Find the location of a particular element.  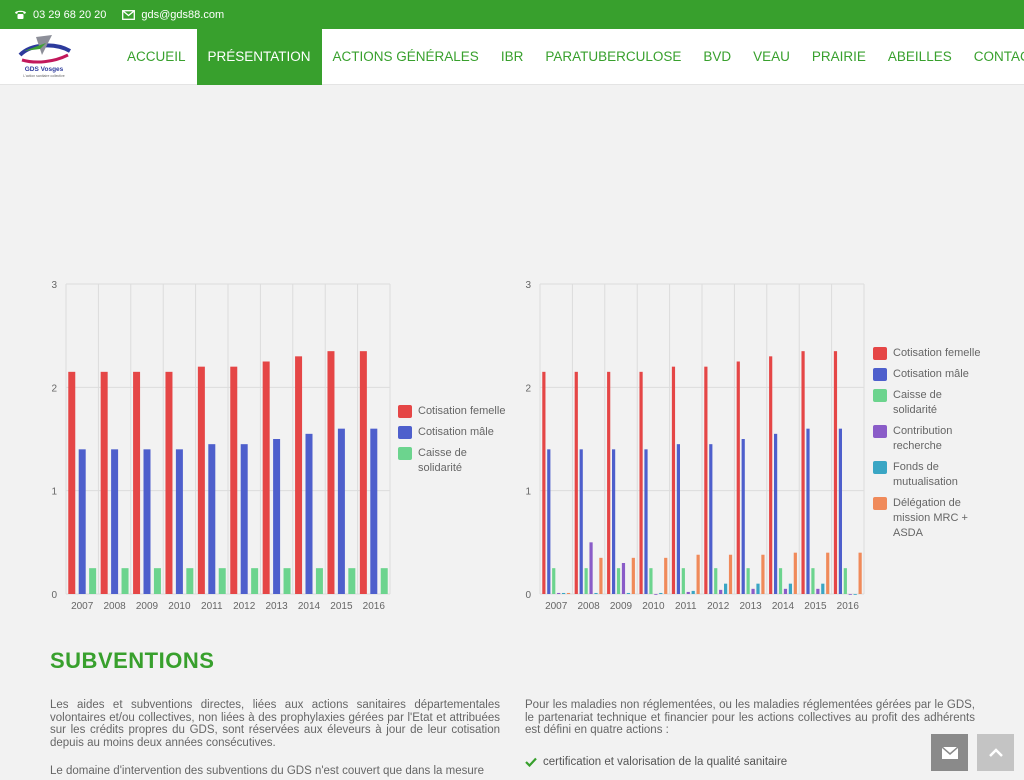

nav-abeilles: ABEILLES is located at coordinates (920, 57).